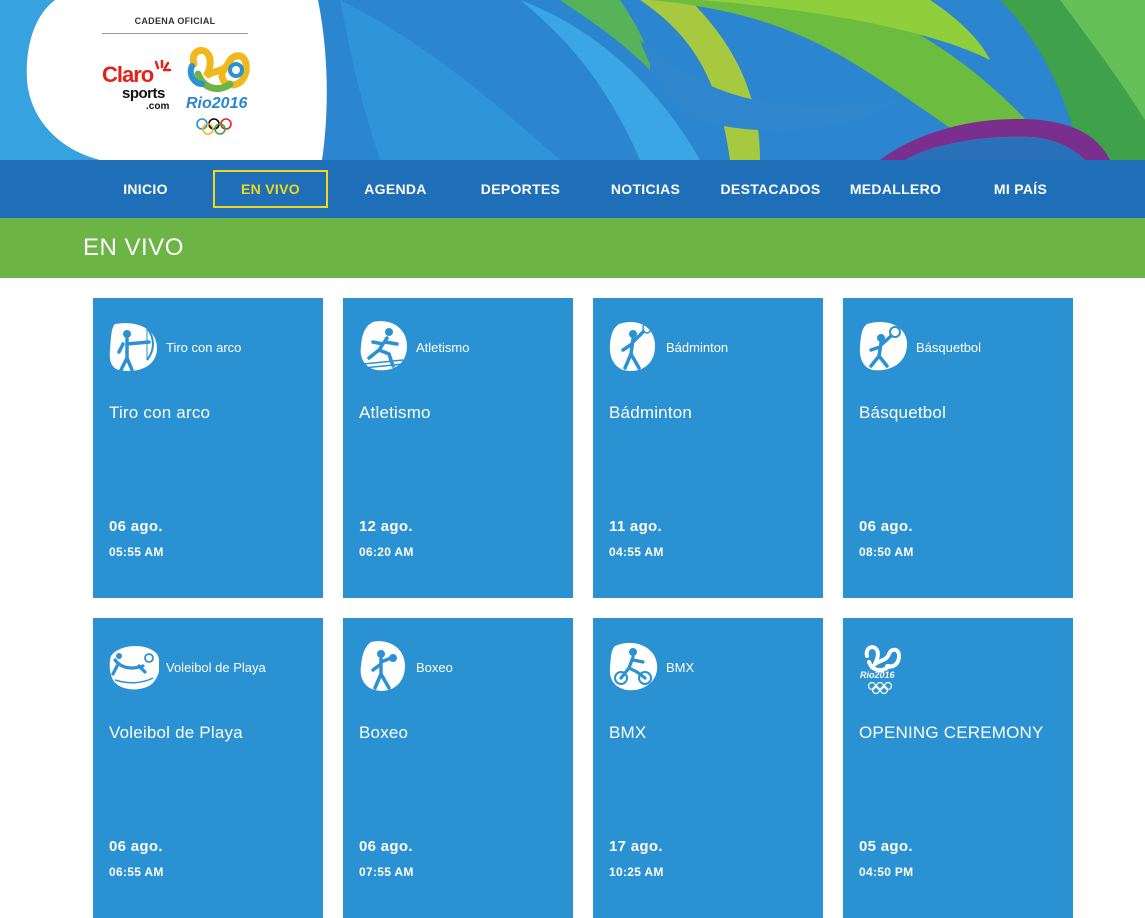 The image size is (1145, 918). I want to click on event-title: Boxeo, so click(384, 732).